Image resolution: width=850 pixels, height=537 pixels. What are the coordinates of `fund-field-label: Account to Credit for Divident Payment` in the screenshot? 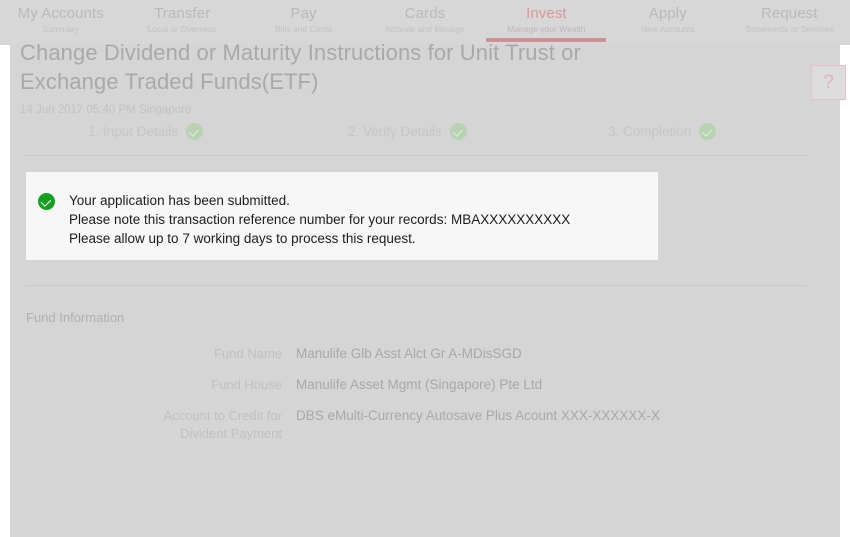 It's located at (223, 424).